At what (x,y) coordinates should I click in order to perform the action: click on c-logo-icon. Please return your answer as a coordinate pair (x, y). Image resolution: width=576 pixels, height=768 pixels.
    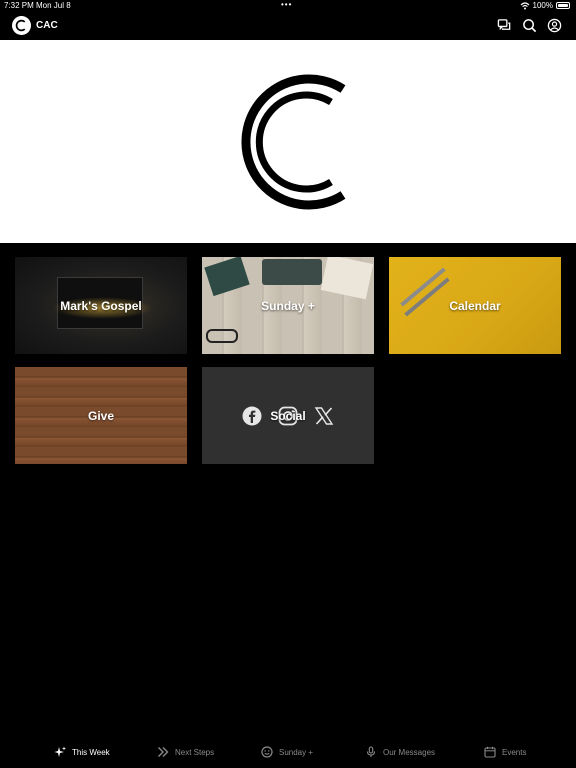
    Looking at the image, I should click on (20, 25).